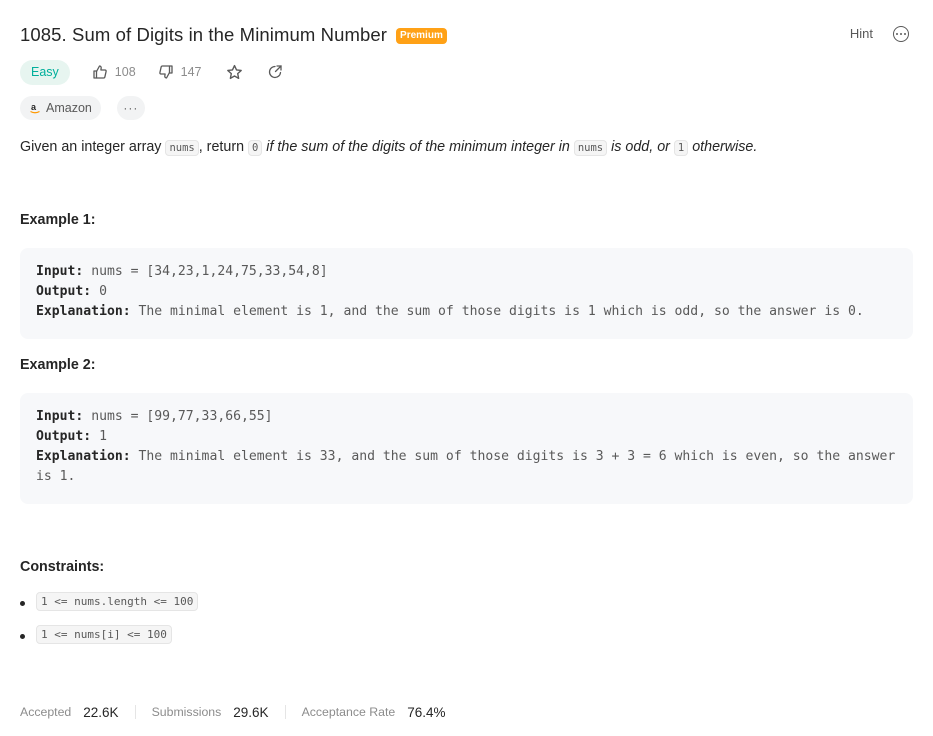 This screenshot has width=933, height=736. What do you see at coordinates (101, 712) in the screenshot?
I see `accepted-value: 22.6K` at bounding box center [101, 712].